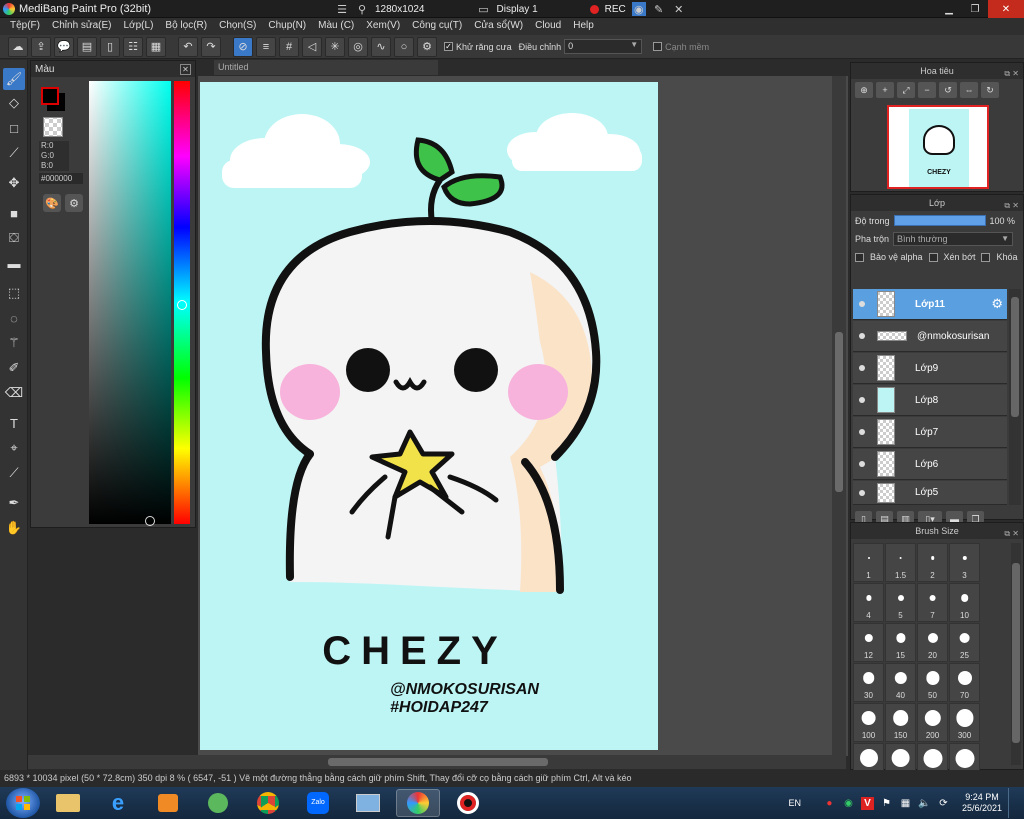  Describe the element at coordinates (64, 46) in the screenshot. I see `comment-icon: 💬` at that location.